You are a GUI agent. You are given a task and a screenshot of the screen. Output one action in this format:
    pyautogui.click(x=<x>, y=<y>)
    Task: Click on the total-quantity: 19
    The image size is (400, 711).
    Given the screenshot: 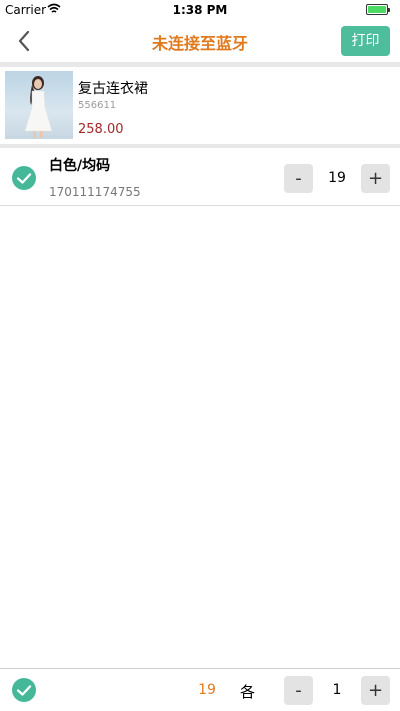 What is the action you would take?
    pyautogui.click(x=207, y=690)
    